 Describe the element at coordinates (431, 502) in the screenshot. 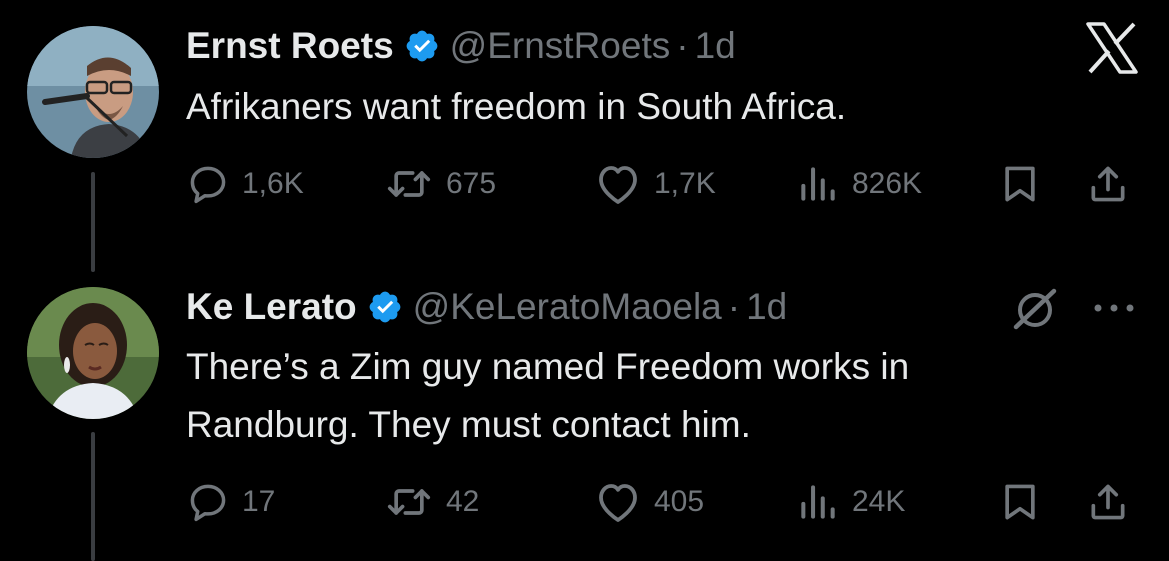

I see `repost-button: 42` at that location.